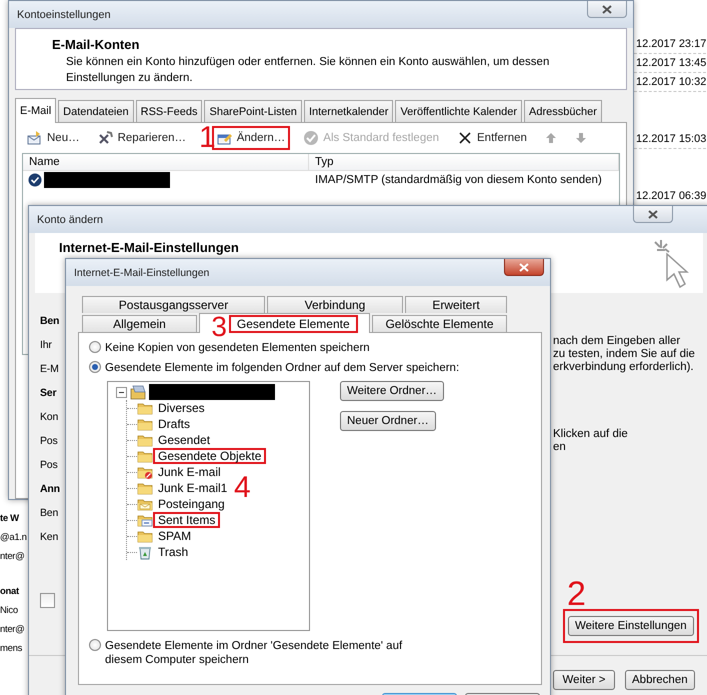 This screenshot has height=695, width=707. I want to click on dialog-button: Abbrechen, so click(660, 680).